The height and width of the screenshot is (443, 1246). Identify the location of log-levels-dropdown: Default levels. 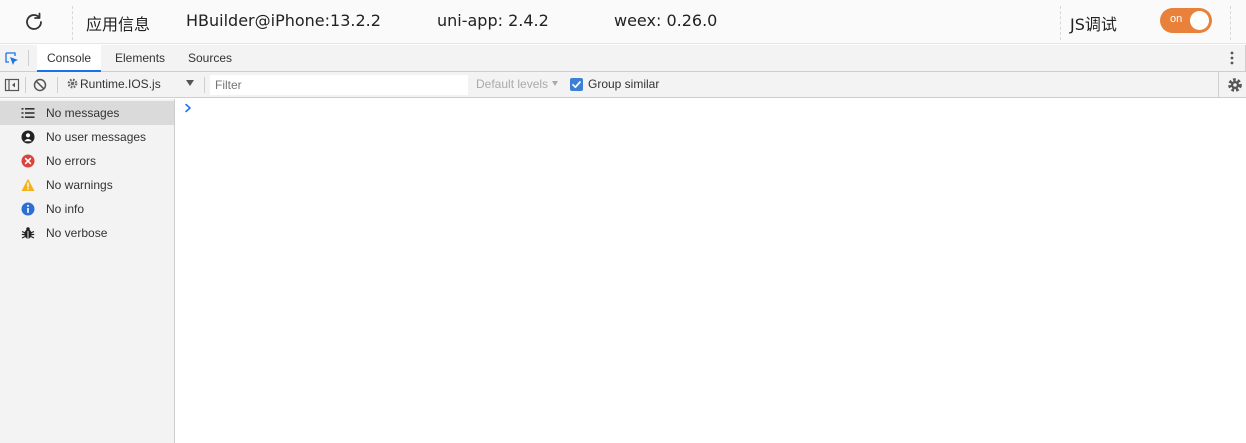
(517, 84).